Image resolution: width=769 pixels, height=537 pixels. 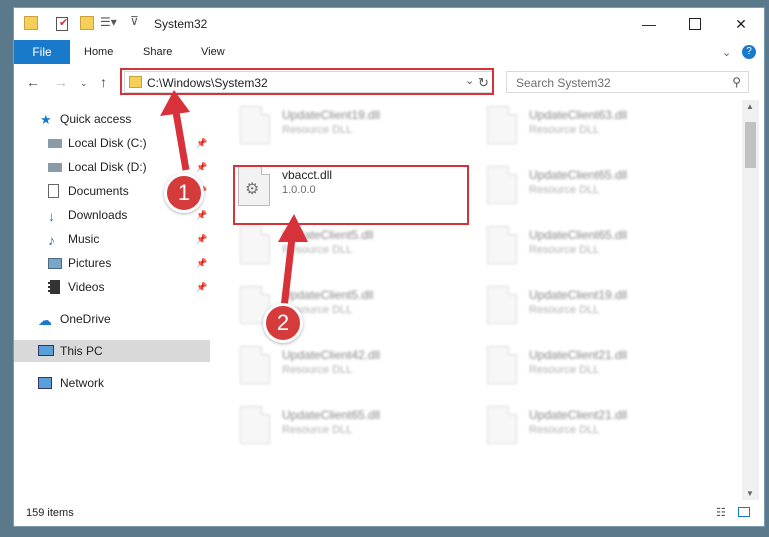 I want to click on arrow-2-shaft, so click(x=288, y=273).